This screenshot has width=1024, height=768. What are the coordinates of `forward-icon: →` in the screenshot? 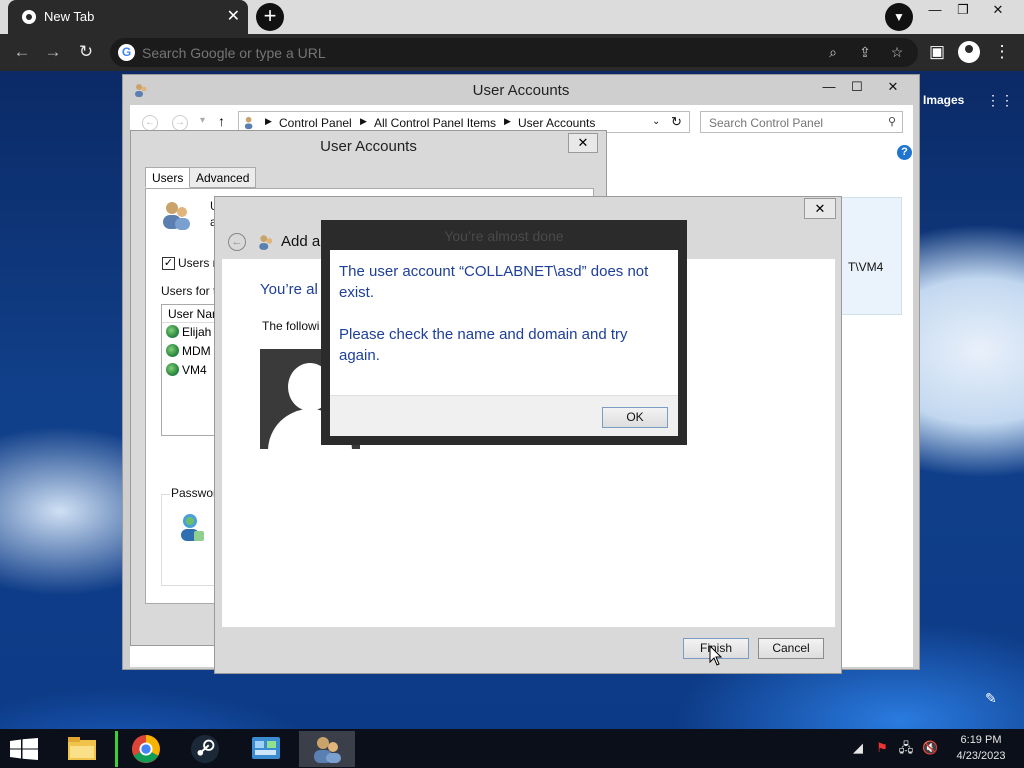 It's located at (180, 123).